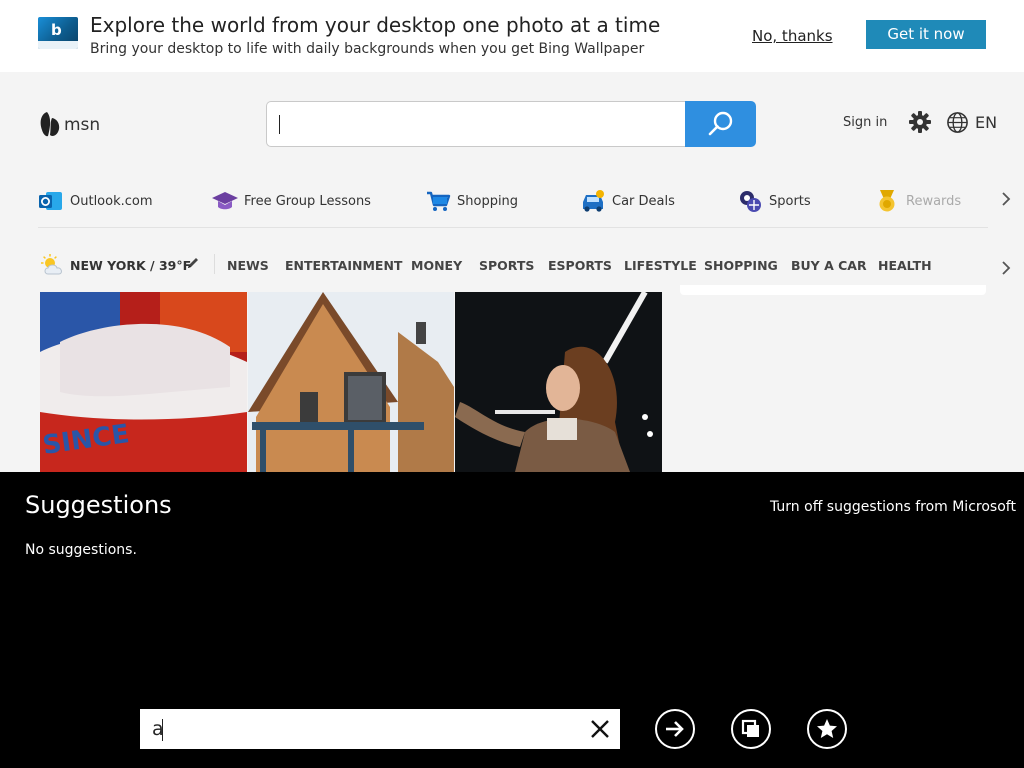  Describe the element at coordinates (248, 265) in the screenshot. I see `nav-news: NEWS` at that location.